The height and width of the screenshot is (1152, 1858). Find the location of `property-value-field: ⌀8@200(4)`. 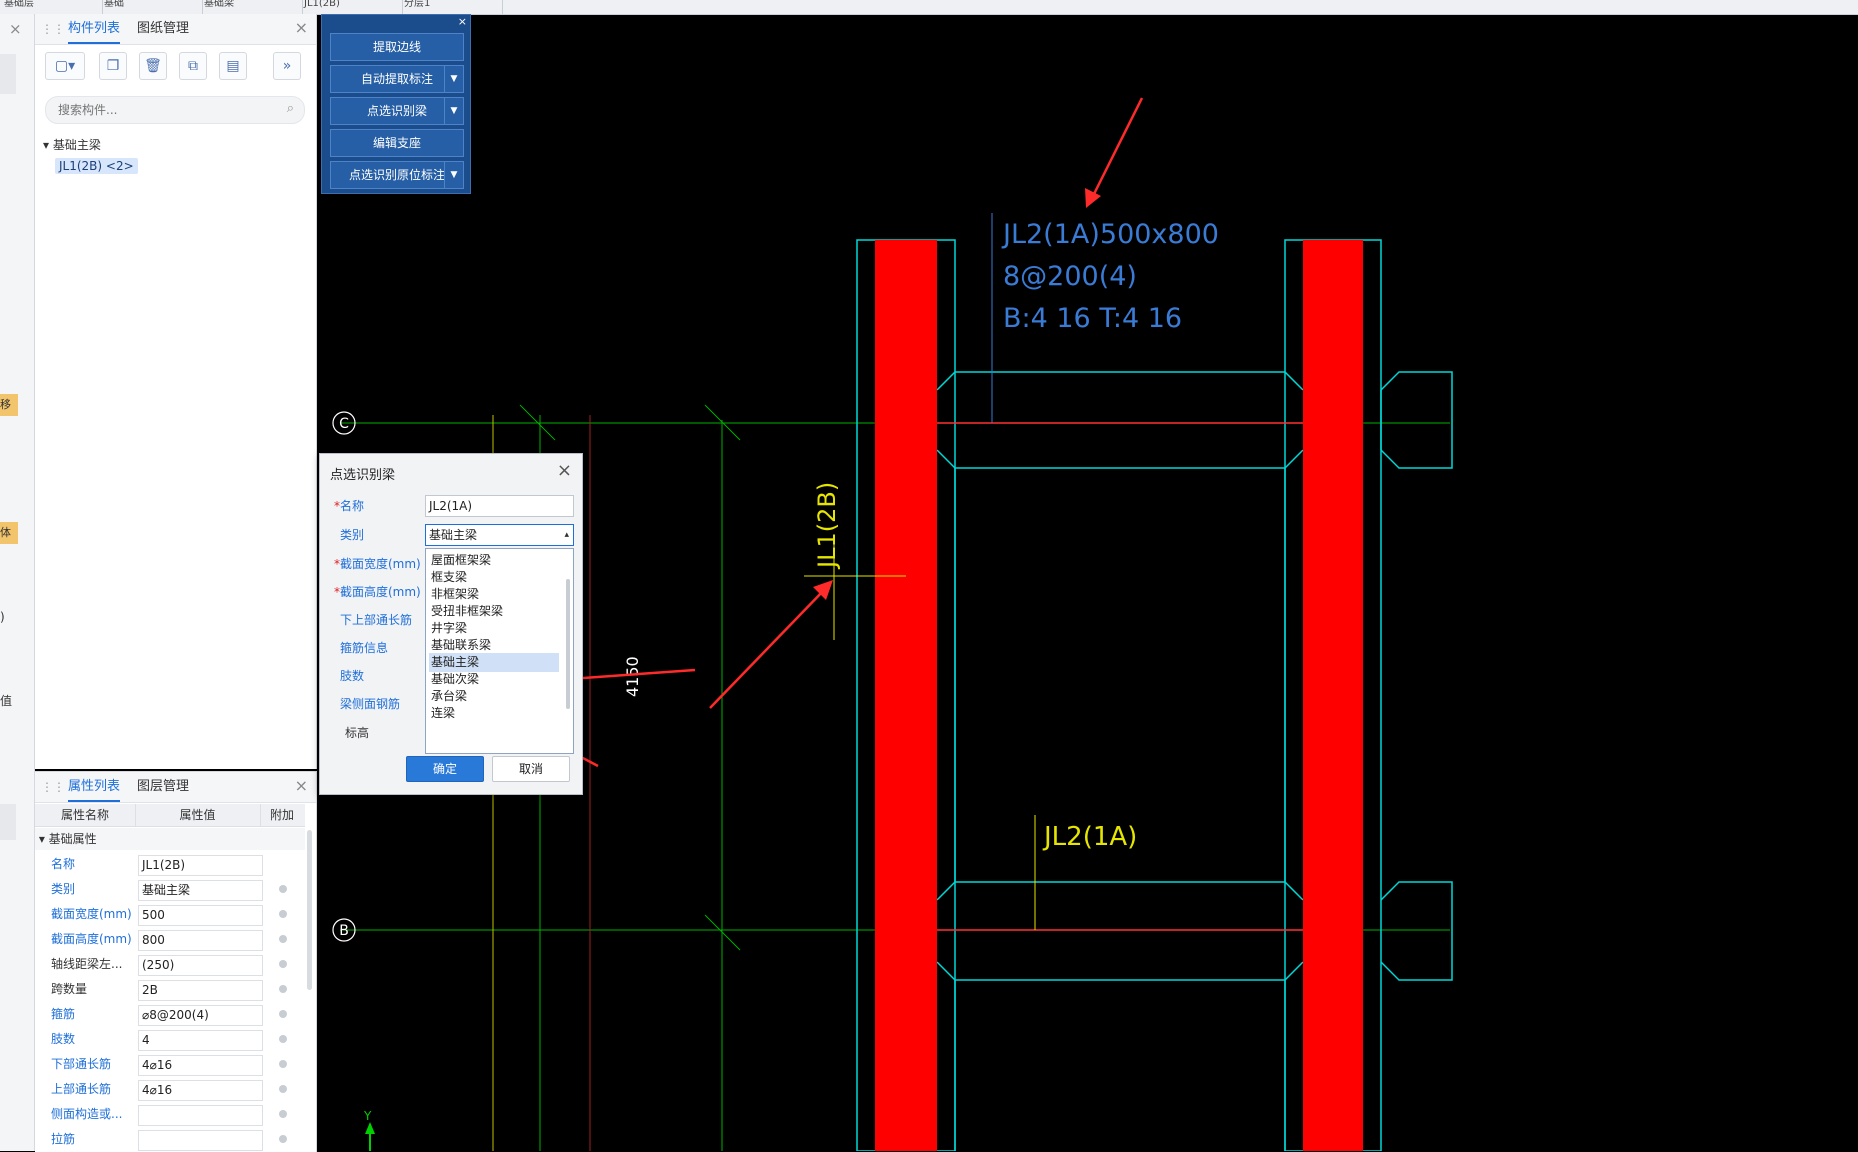

property-value-field: ⌀8@200(4) is located at coordinates (200, 1015).